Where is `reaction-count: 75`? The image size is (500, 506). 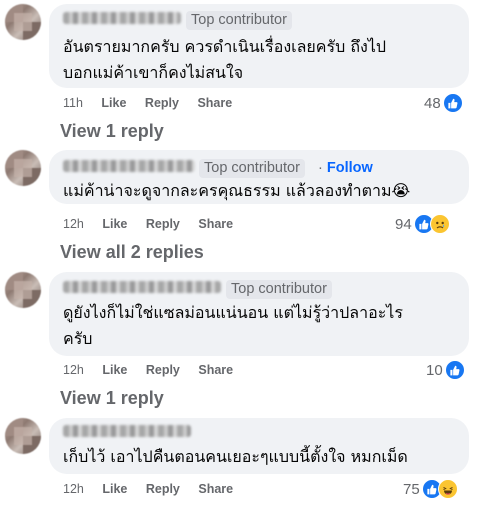 reaction-count: 75 is located at coordinates (411, 489).